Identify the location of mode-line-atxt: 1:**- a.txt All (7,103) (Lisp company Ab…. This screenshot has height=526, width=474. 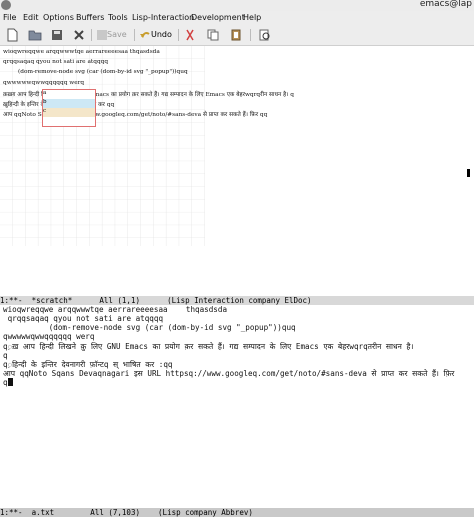
(237, 512).